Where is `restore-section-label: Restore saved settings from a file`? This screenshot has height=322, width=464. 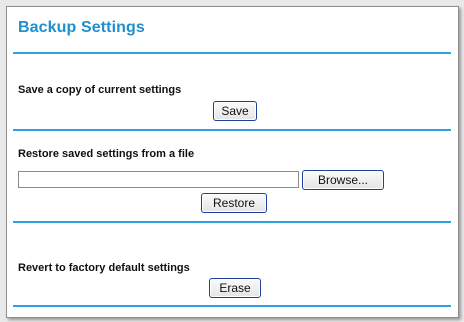
restore-section-label: Restore saved settings from a file is located at coordinates (106, 154).